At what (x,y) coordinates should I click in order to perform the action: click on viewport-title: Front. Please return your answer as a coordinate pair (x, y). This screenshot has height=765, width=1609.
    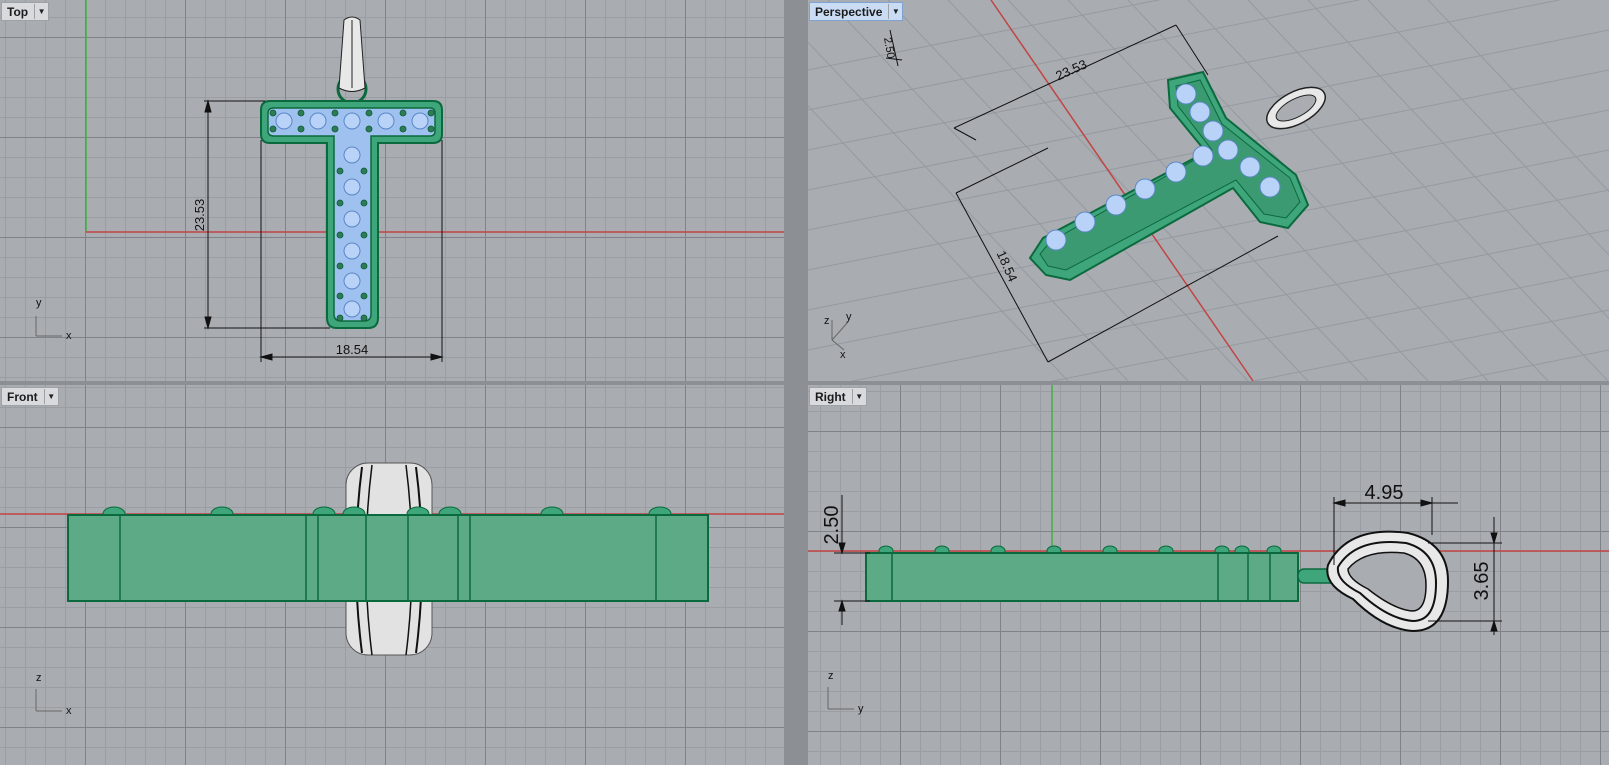
    Looking at the image, I should click on (22, 396).